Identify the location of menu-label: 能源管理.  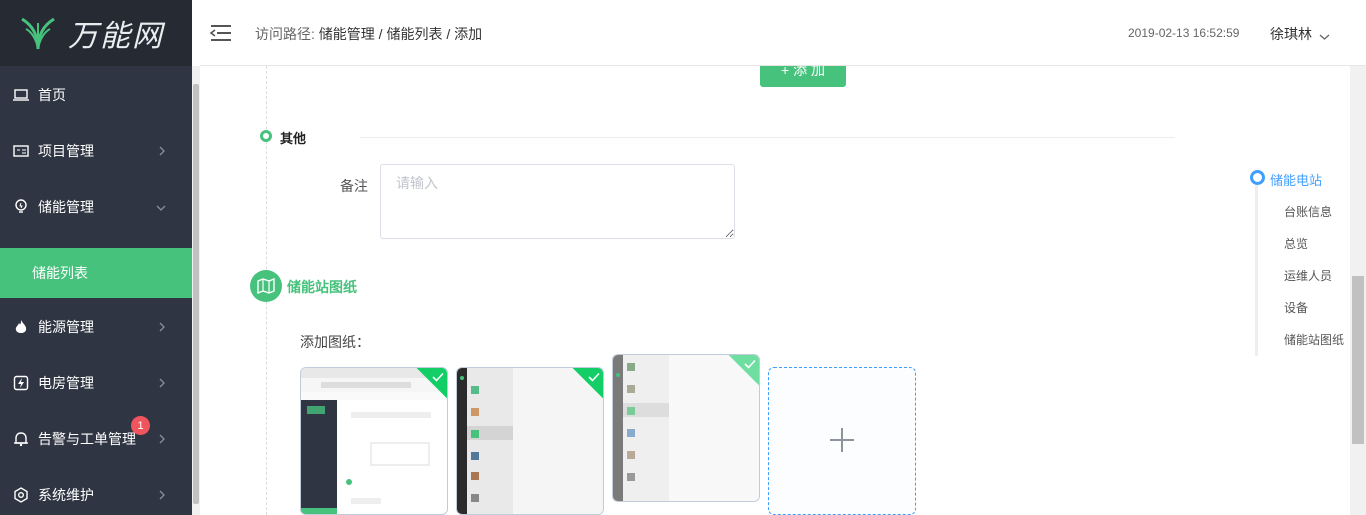
(66, 327).